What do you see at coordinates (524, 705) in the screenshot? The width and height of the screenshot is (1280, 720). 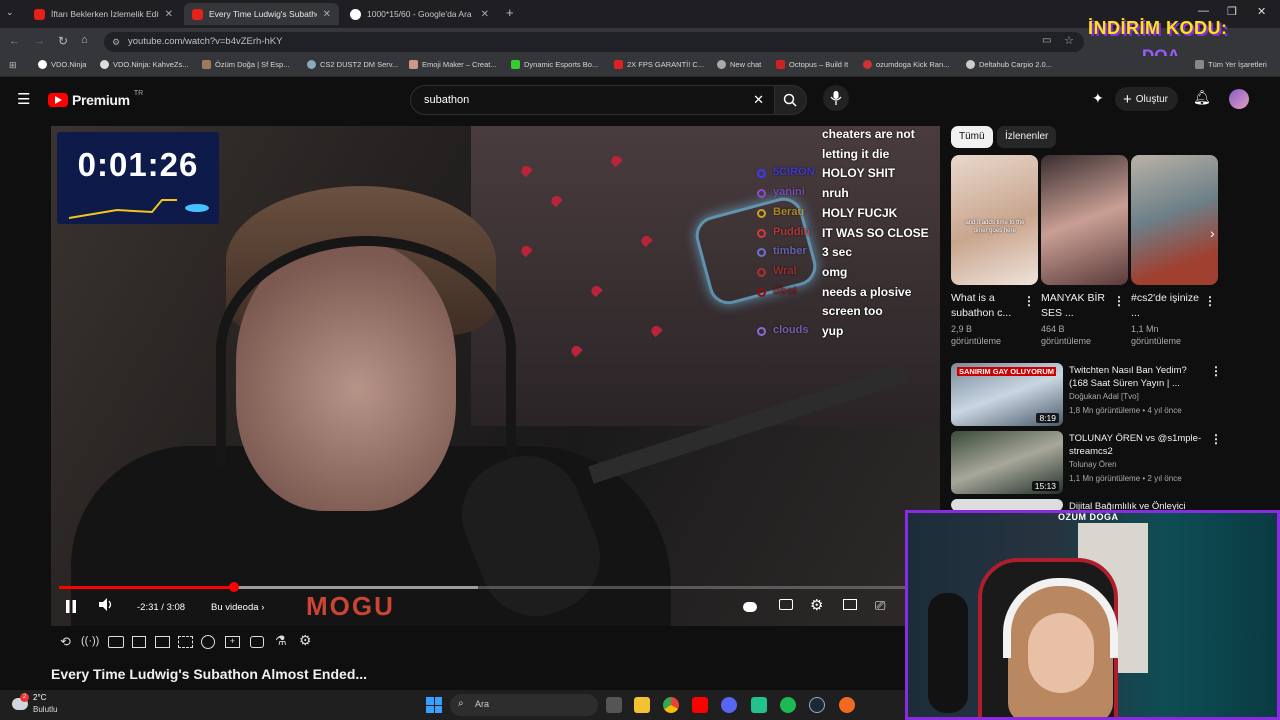 I see `taskbar-search: ⌕ Ara` at bounding box center [524, 705].